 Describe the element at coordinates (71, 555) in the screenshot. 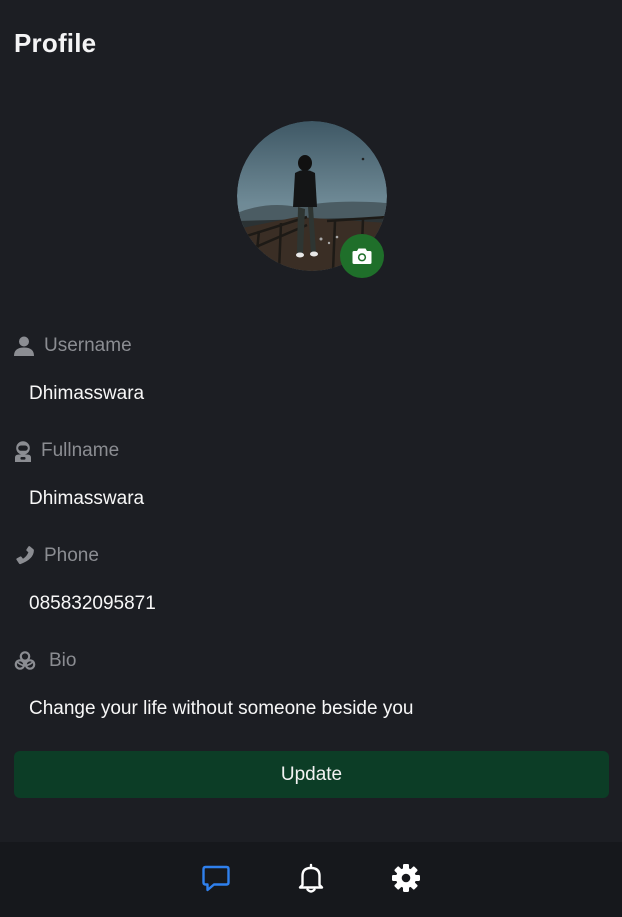

I see `phone-label: Phone` at that location.